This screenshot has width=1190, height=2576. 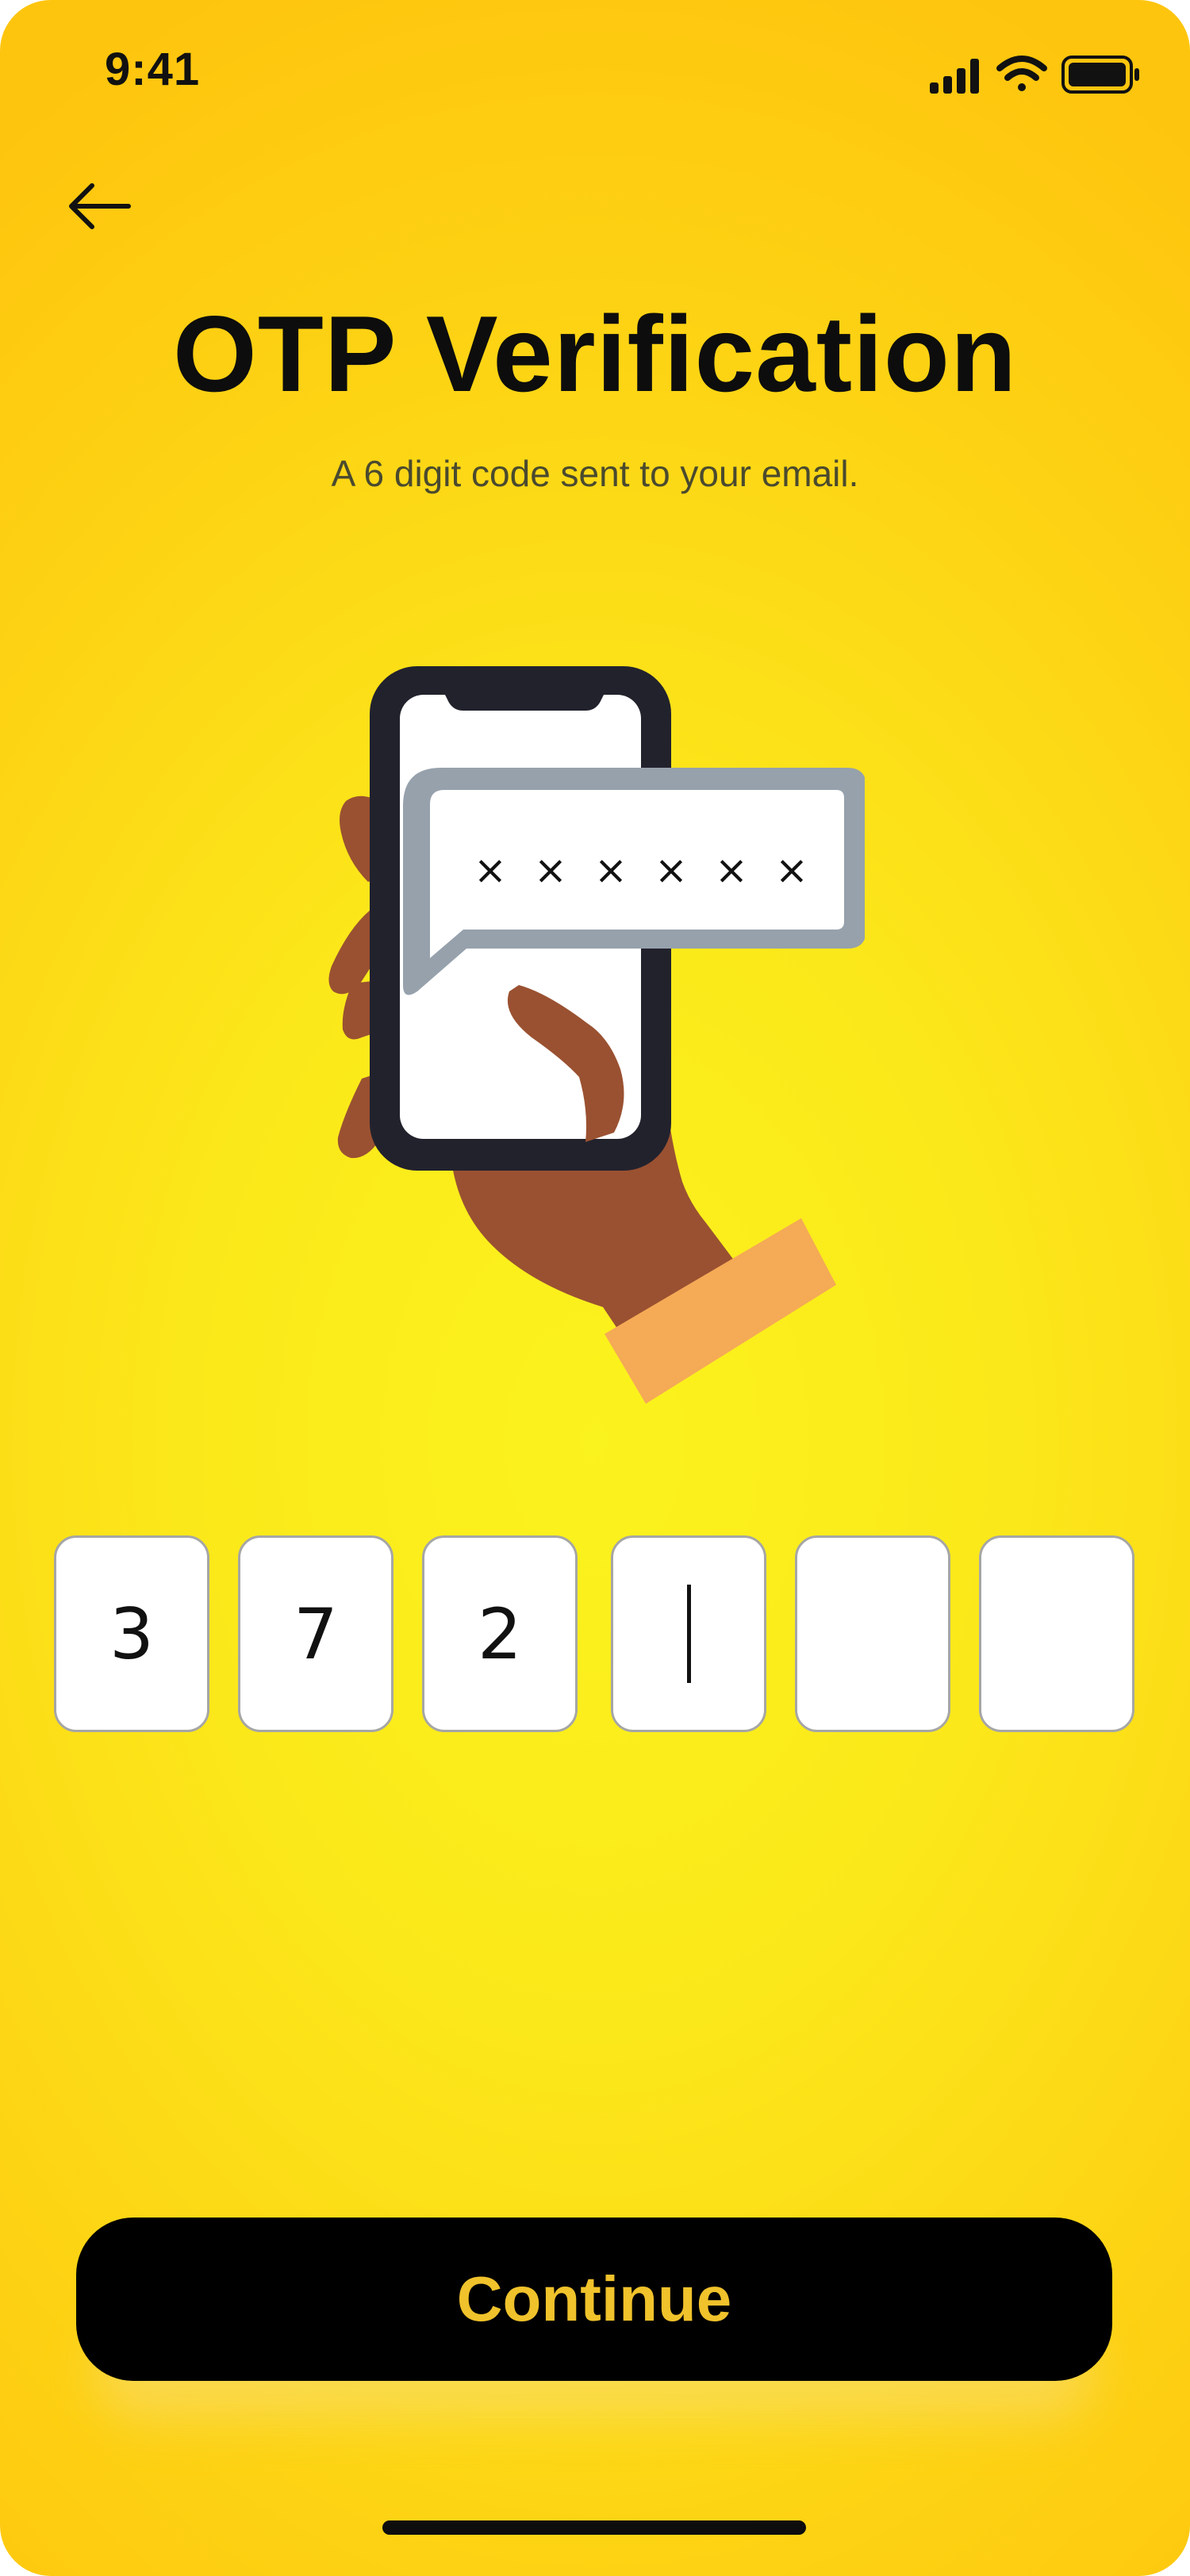 I want to click on hand-phone-message-icon: × × × × × ×, so click(x=596, y=1035).